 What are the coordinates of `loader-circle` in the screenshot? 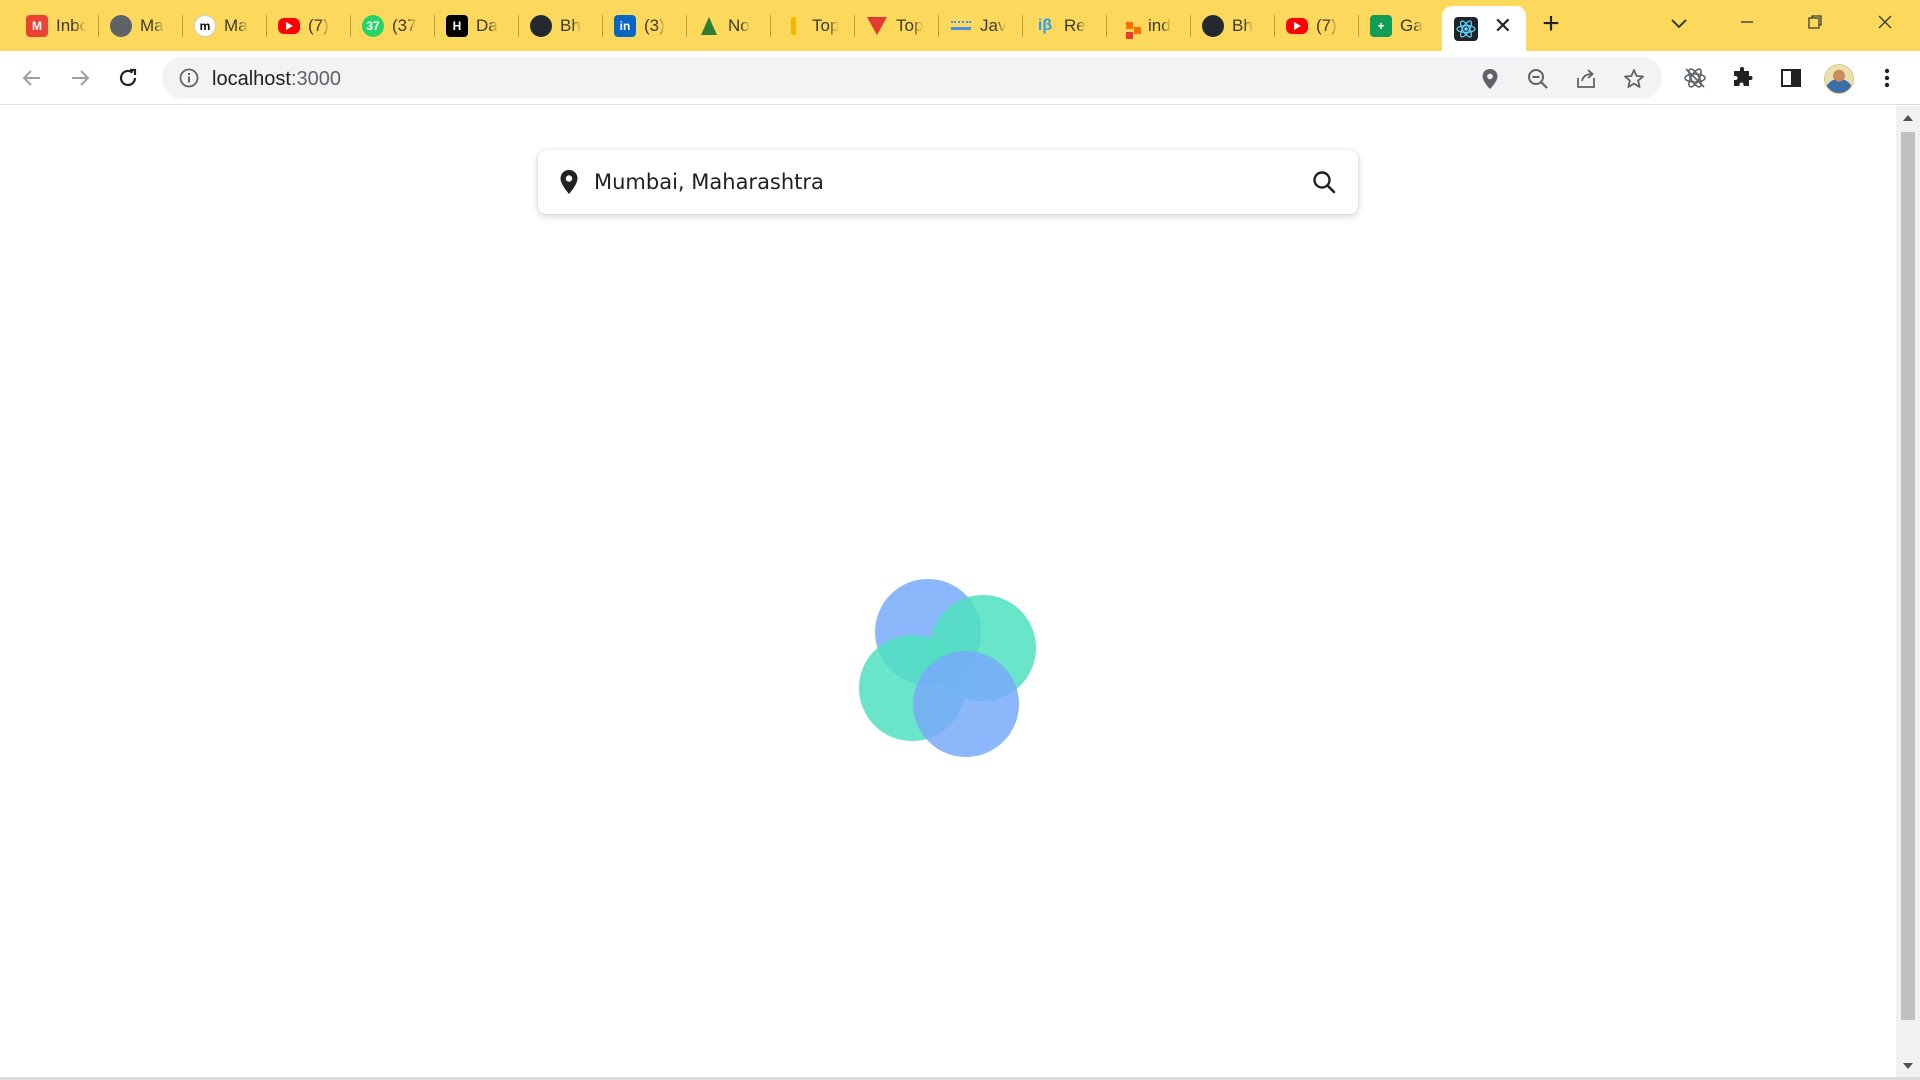 It's located at (966, 704).